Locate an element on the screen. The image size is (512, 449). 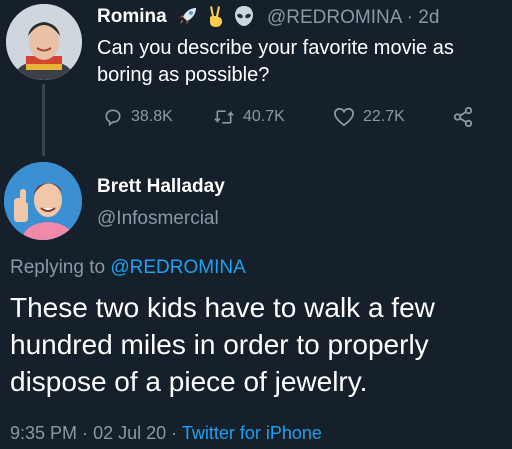
like-button: 22.7K is located at coordinates (369, 117).